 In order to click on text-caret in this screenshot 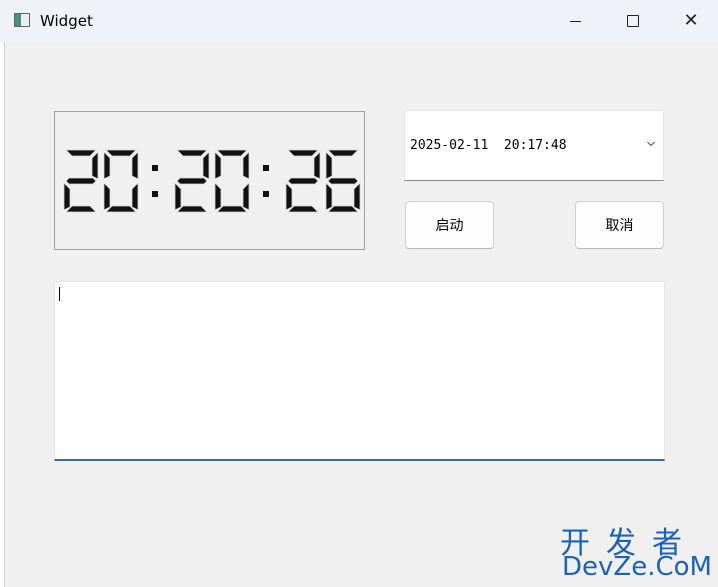, I will do `click(59, 294)`.